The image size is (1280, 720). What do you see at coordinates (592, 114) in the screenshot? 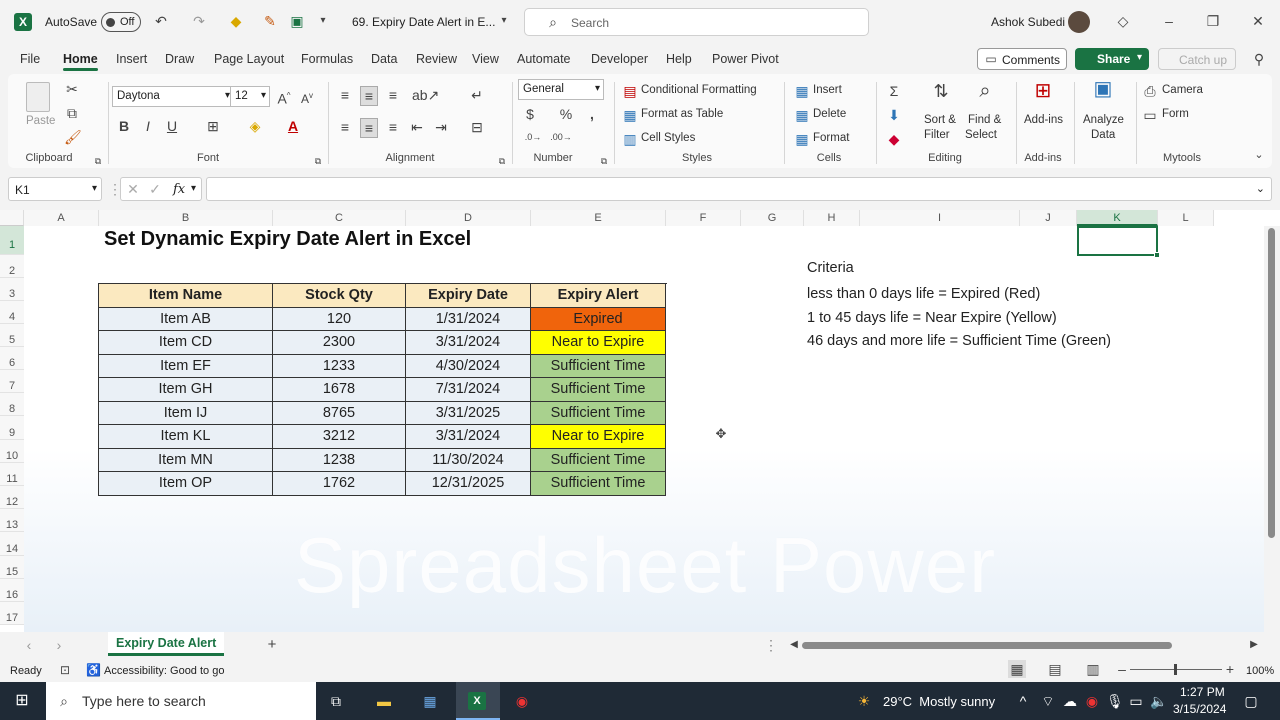
I see `comma-icon: ,` at bounding box center [592, 114].